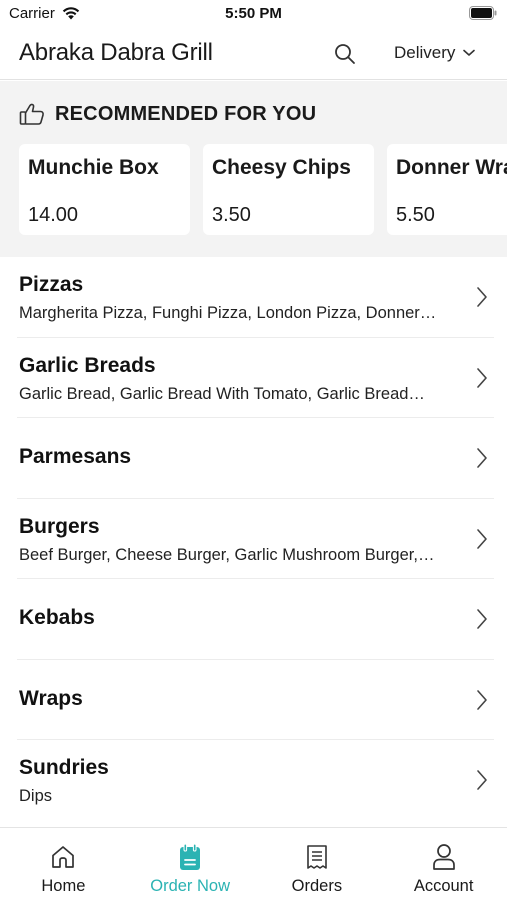 This screenshot has height=900, width=507. Describe the element at coordinates (443, 886) in the screenshot. I see `tab-label: Account` at that location.